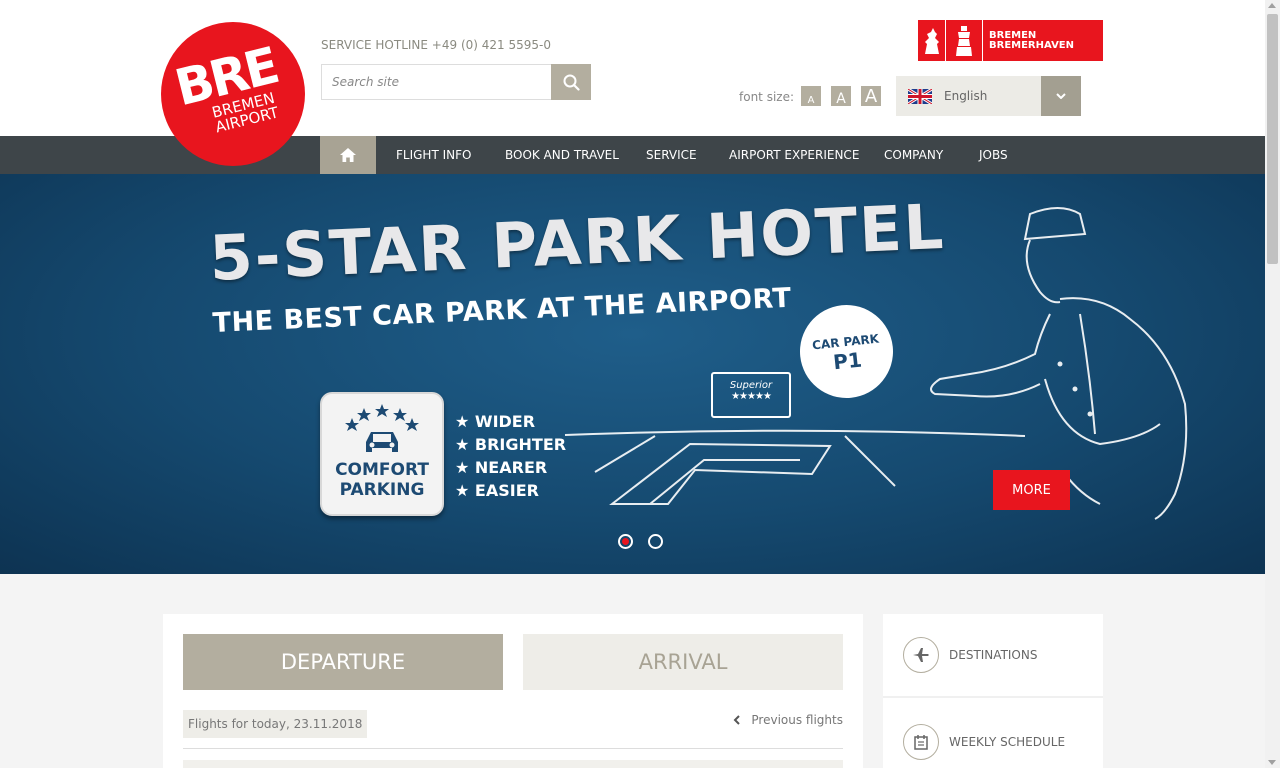 The height and width of the screenshot is (768, 1280). I want to click on feature-item: ★ NEARER, so click(501, 467).